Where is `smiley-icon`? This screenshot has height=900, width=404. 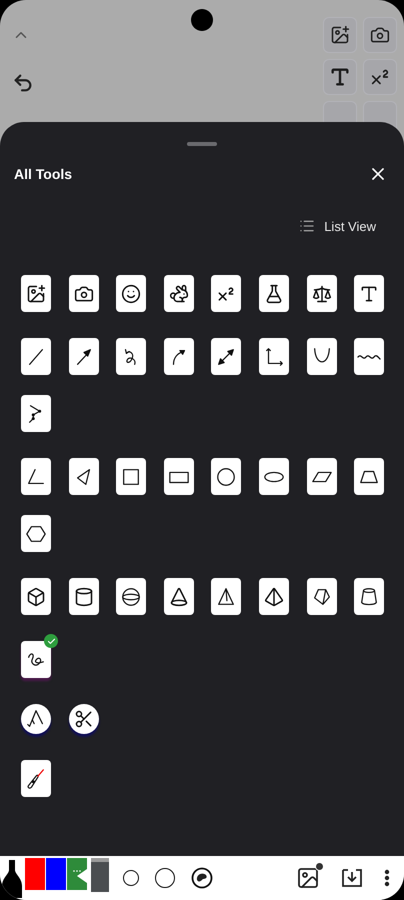
smiley-icon is located at coordinates (131, 294).